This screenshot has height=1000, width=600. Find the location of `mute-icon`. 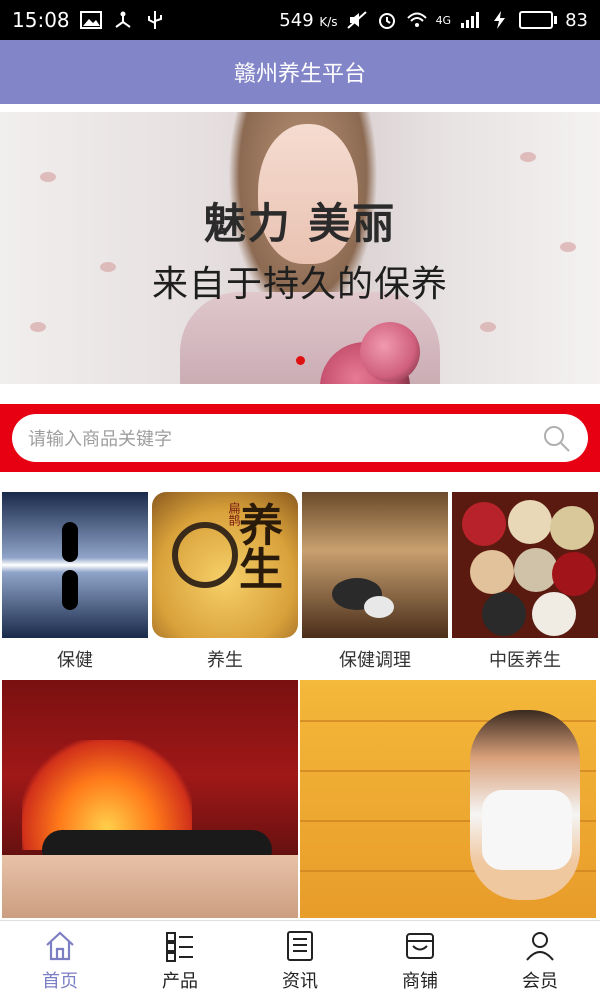

mute-icon is located at coordinates (356, 20).